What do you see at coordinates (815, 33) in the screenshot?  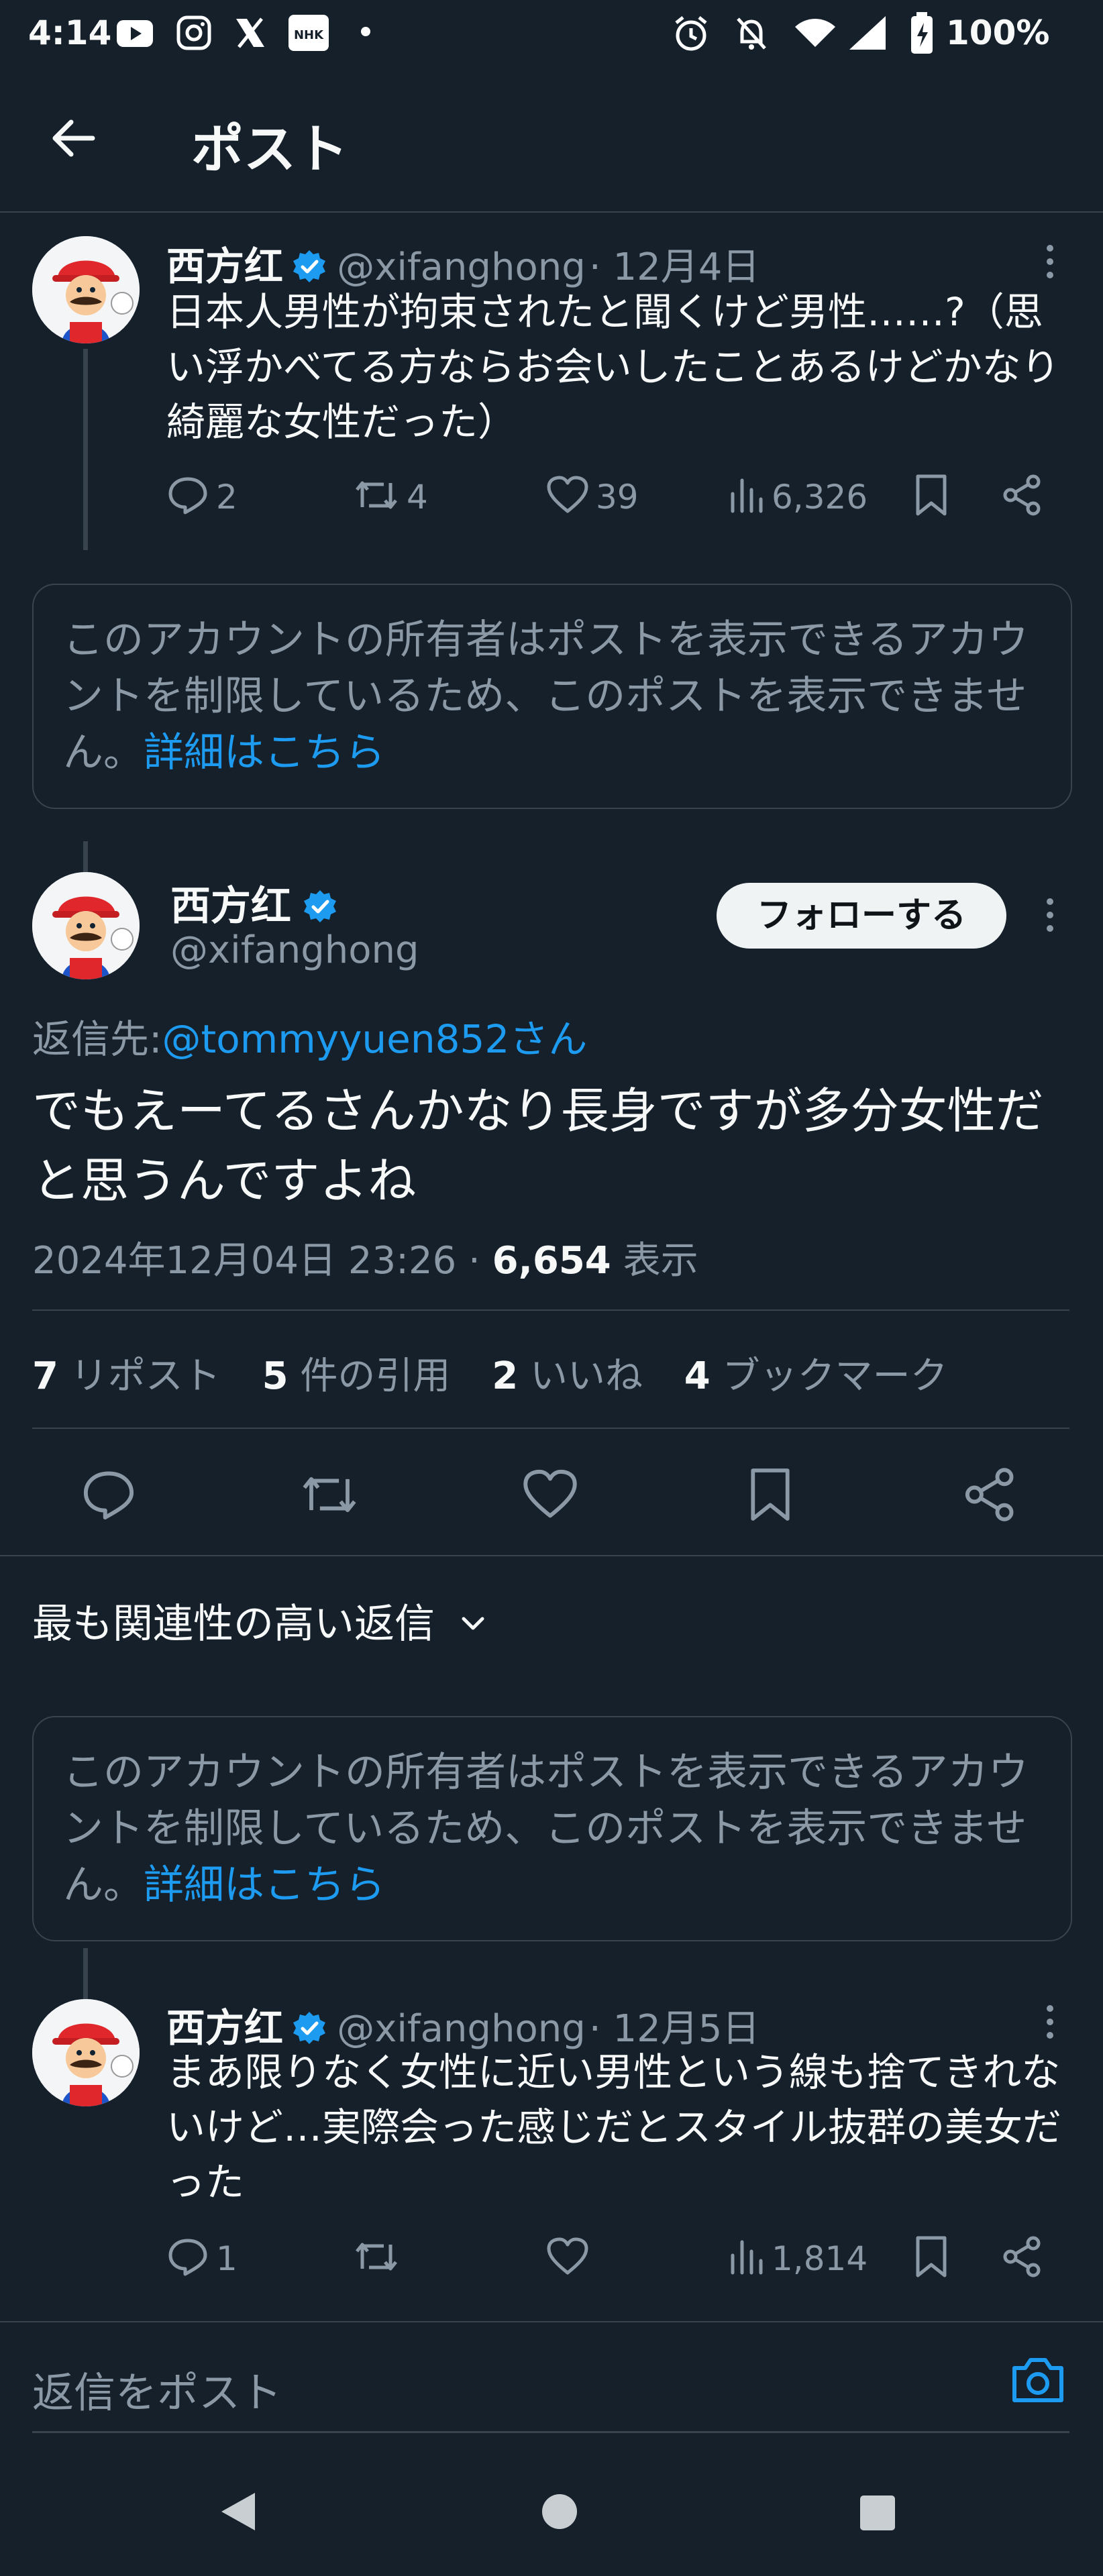 I see `wifi-icon` at bounding box center [815, 33].